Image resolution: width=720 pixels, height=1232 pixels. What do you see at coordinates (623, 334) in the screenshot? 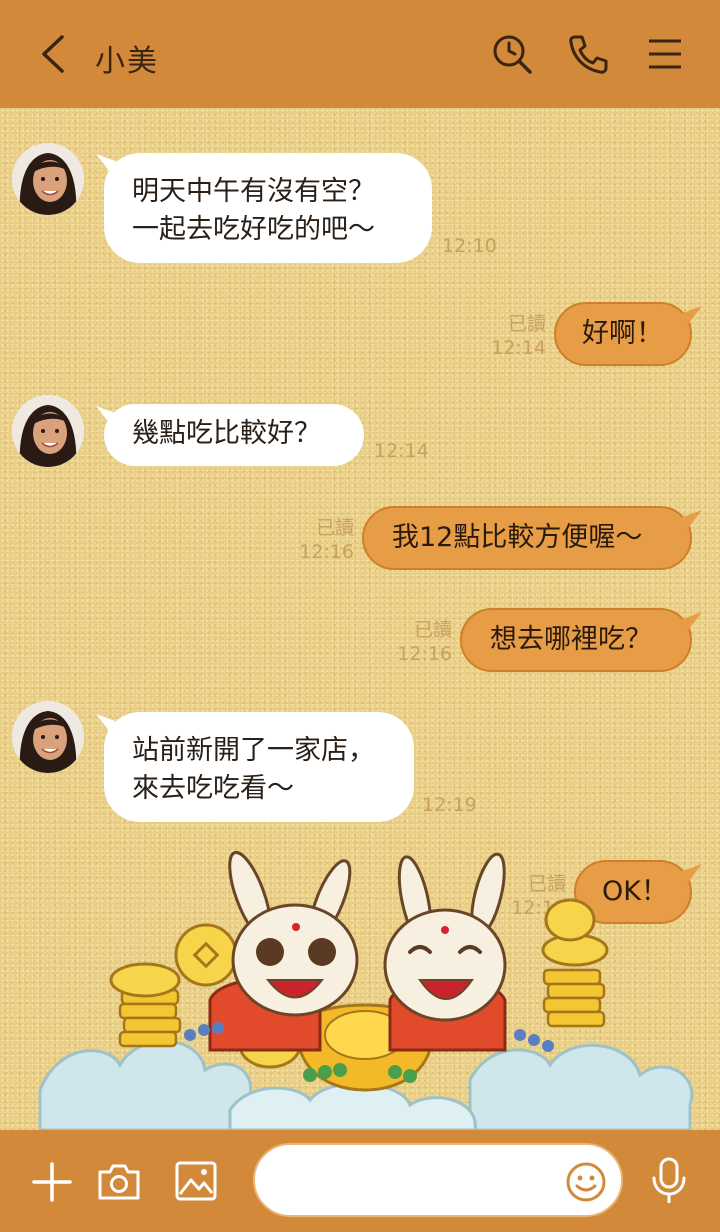
I see `outgoing-message: 好啊！` at bounding box center [623, 334].